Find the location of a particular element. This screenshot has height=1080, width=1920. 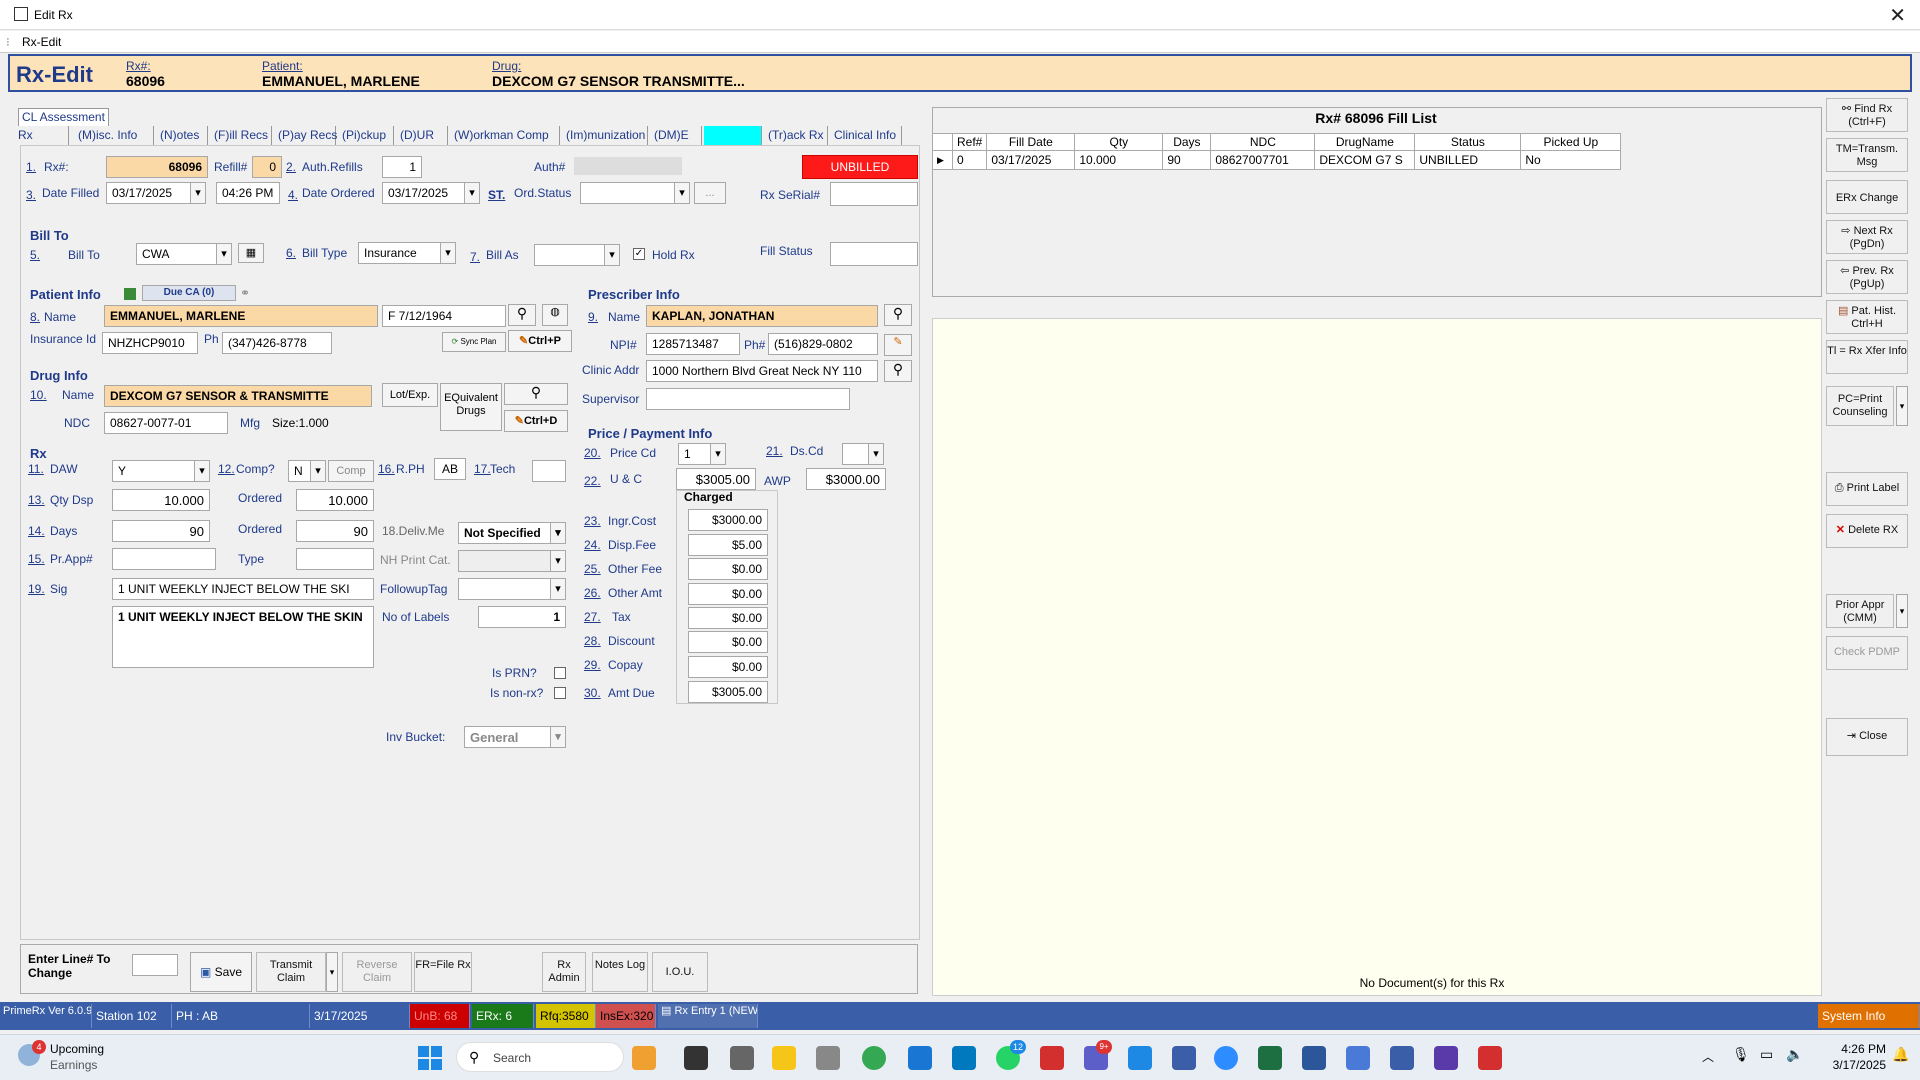

link-icon: ⚭ is located at coordinates (245, 293).